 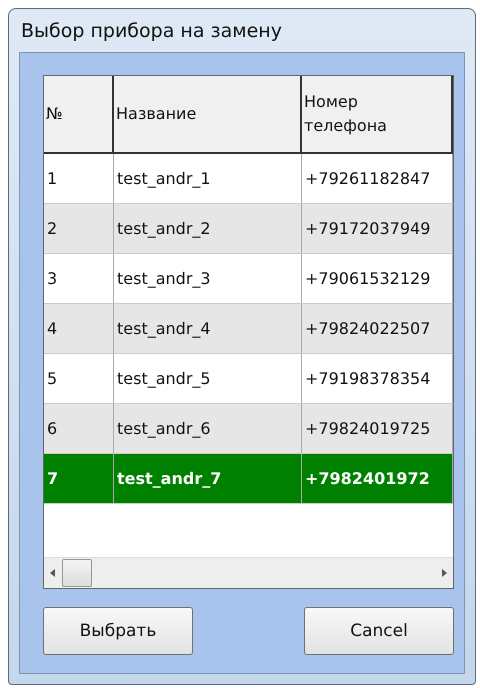 What do you see at coordinates (377, 279) in the screenshot?
I see `table-cell: +79061532129` at bounding box center [377, 279].